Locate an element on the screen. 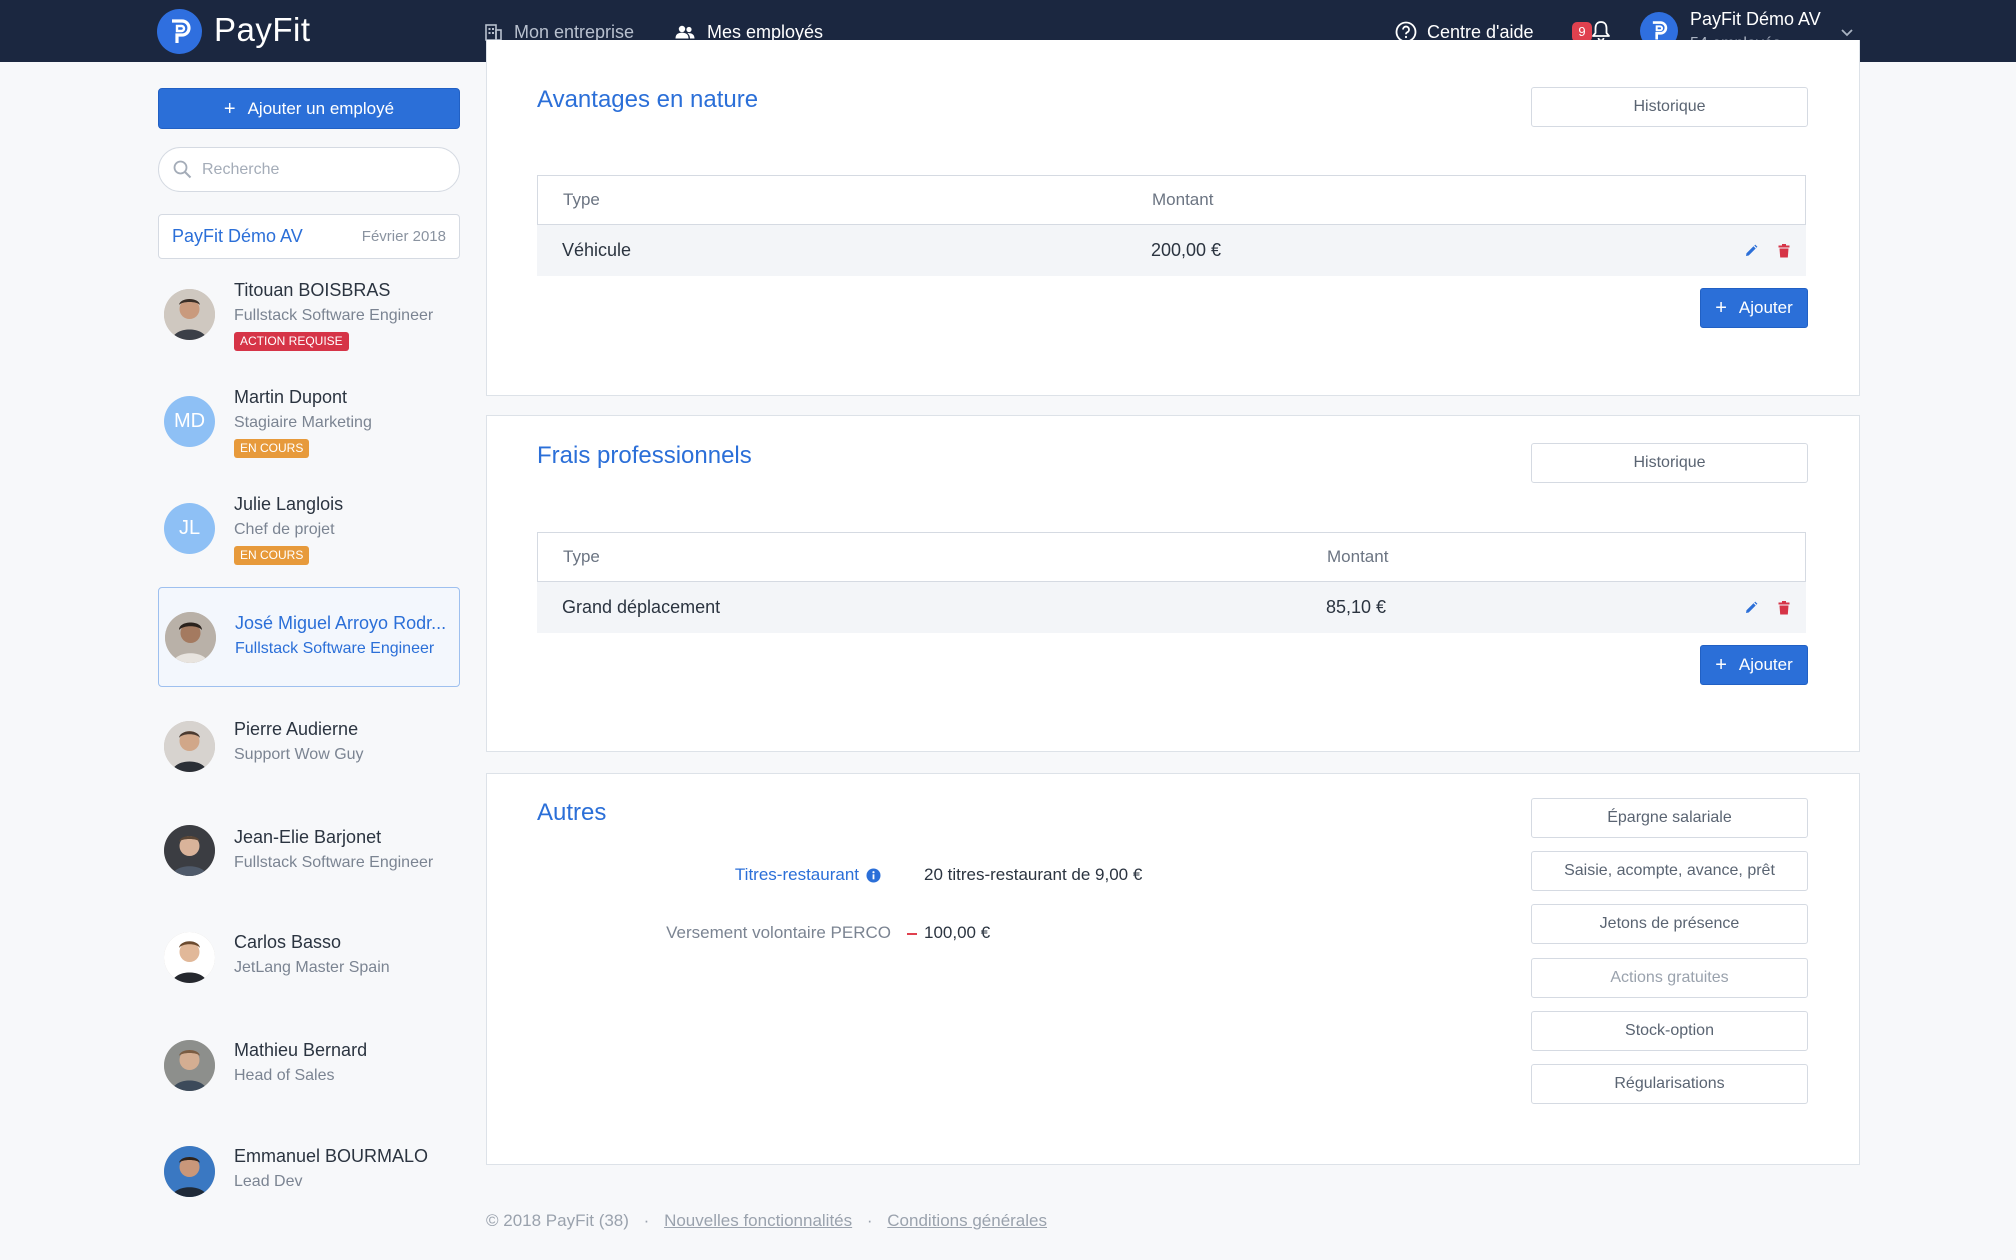  status-badge: ACTION REQUISE is located at coordinates (291, 341).